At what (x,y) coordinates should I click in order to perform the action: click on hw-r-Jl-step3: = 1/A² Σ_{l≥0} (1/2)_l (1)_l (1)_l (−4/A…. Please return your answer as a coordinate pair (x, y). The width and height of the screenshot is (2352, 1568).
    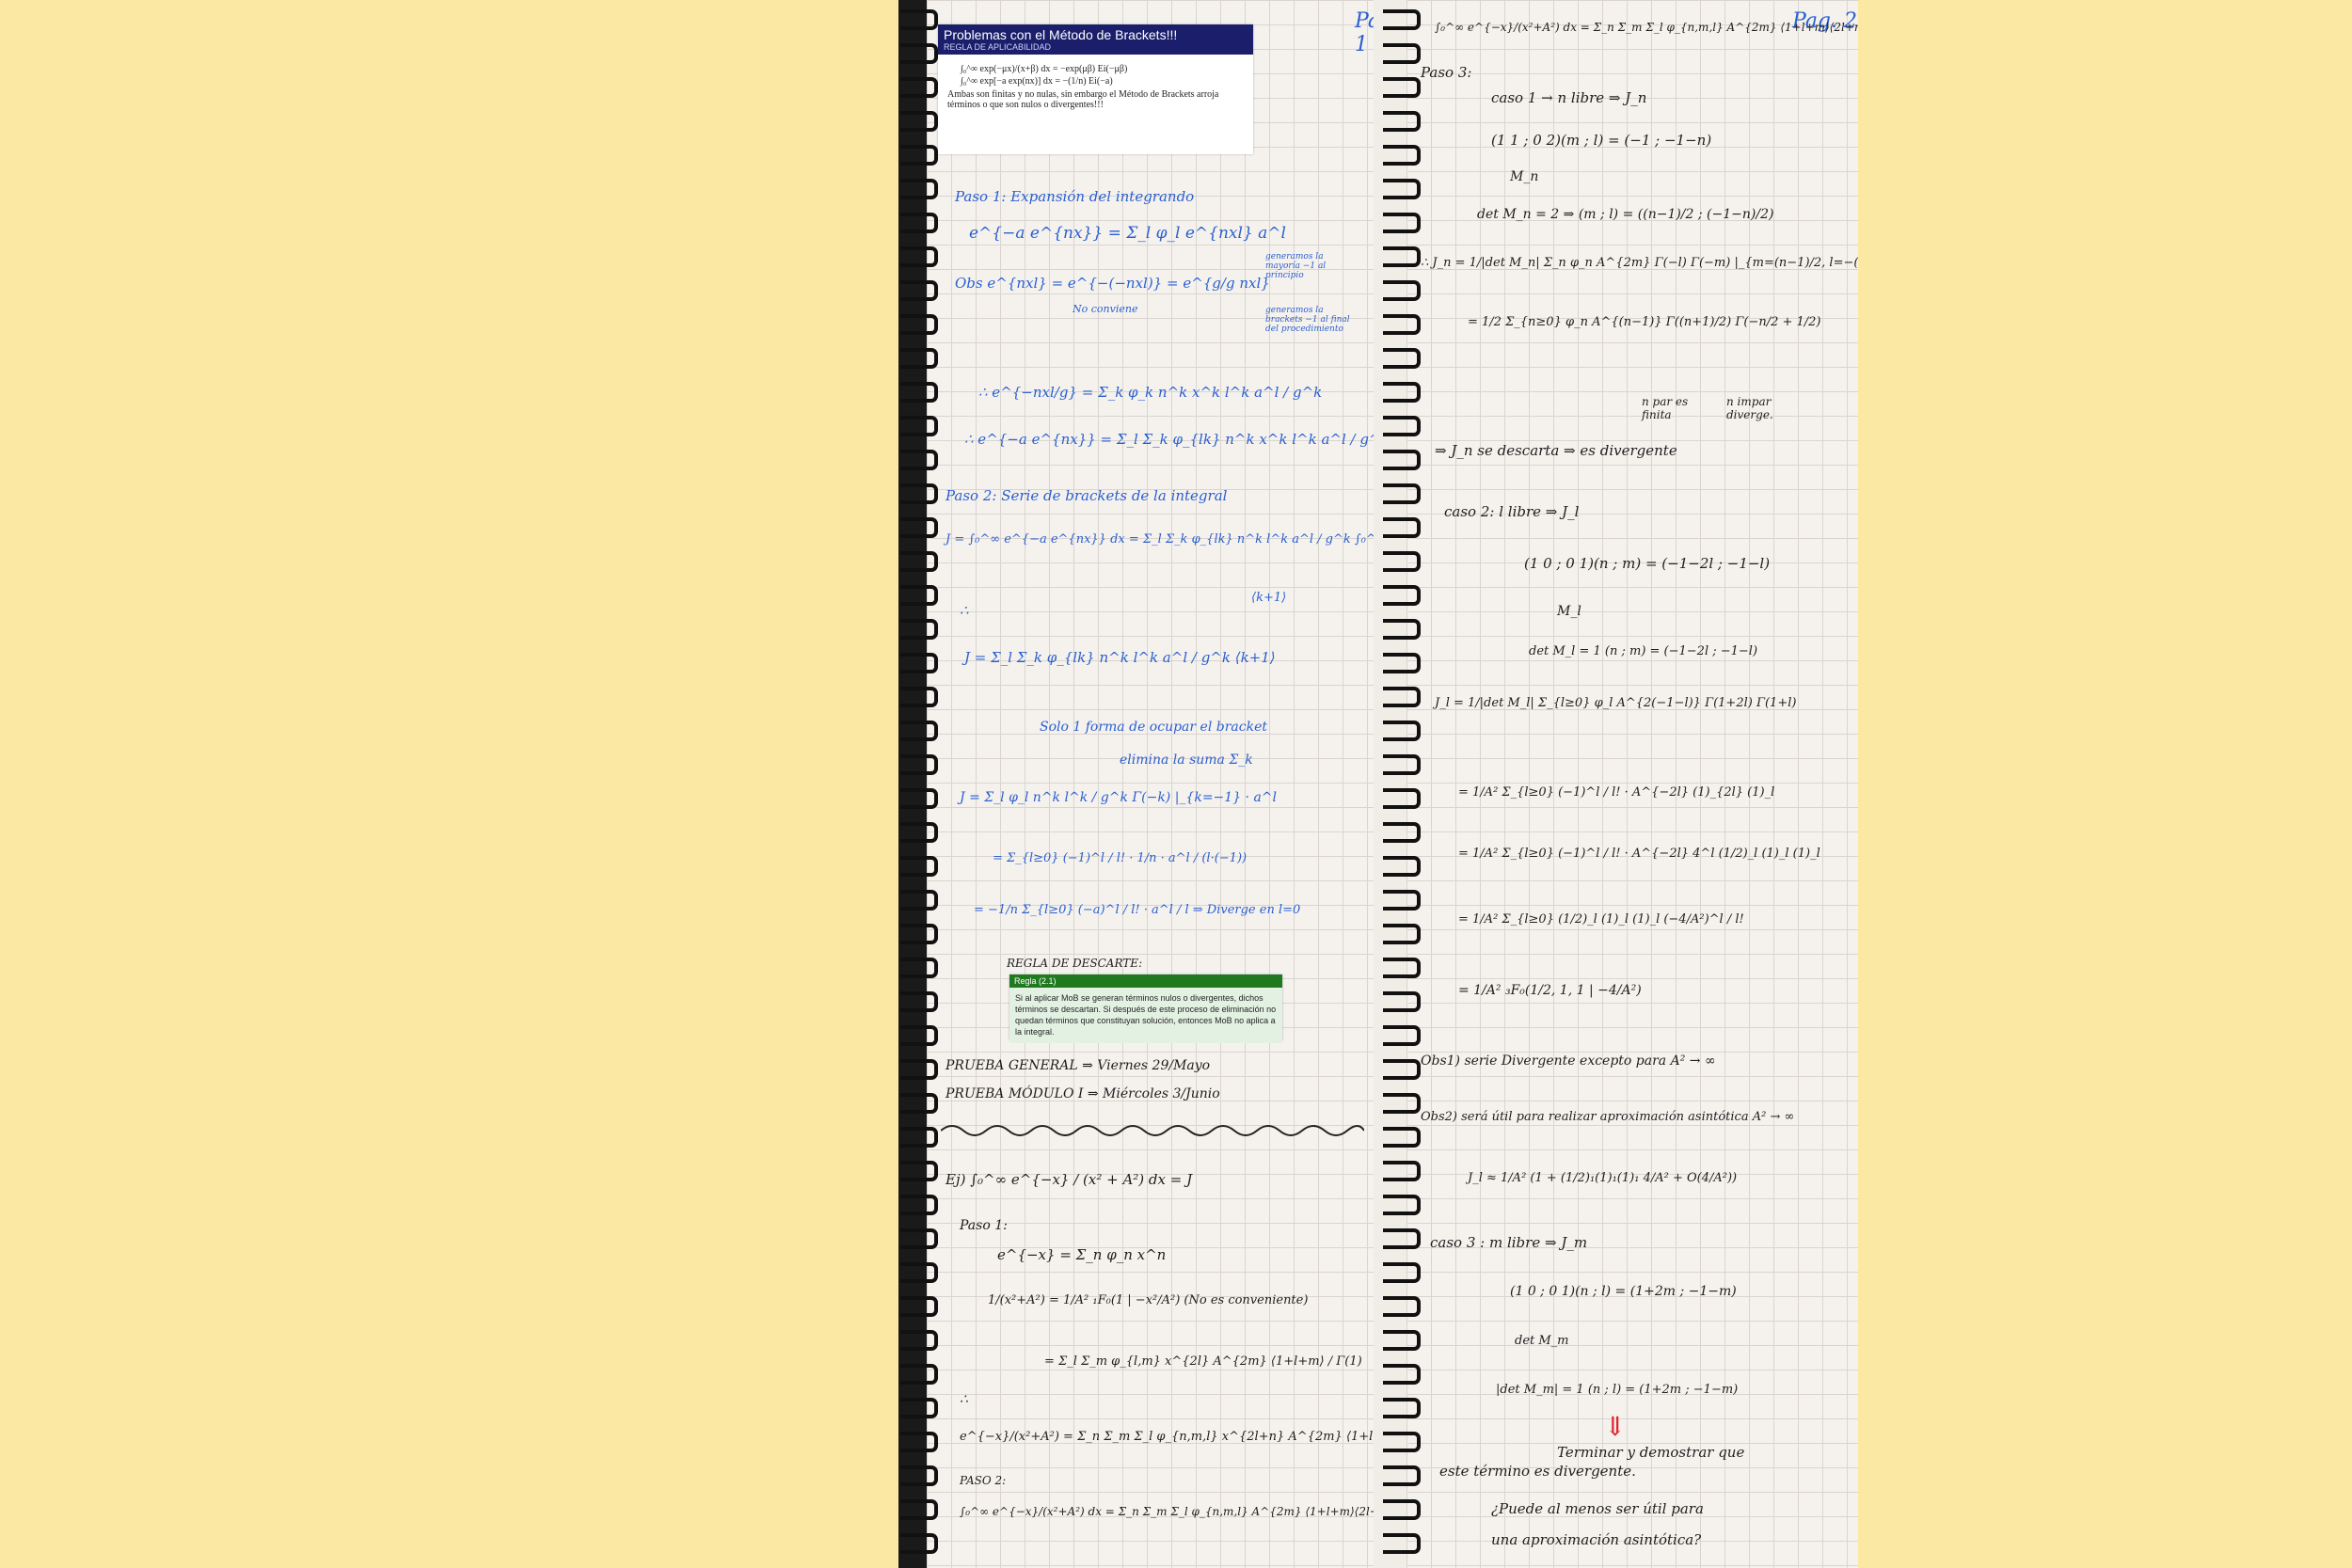
    Looking at the image, I should click on (1601, 919).